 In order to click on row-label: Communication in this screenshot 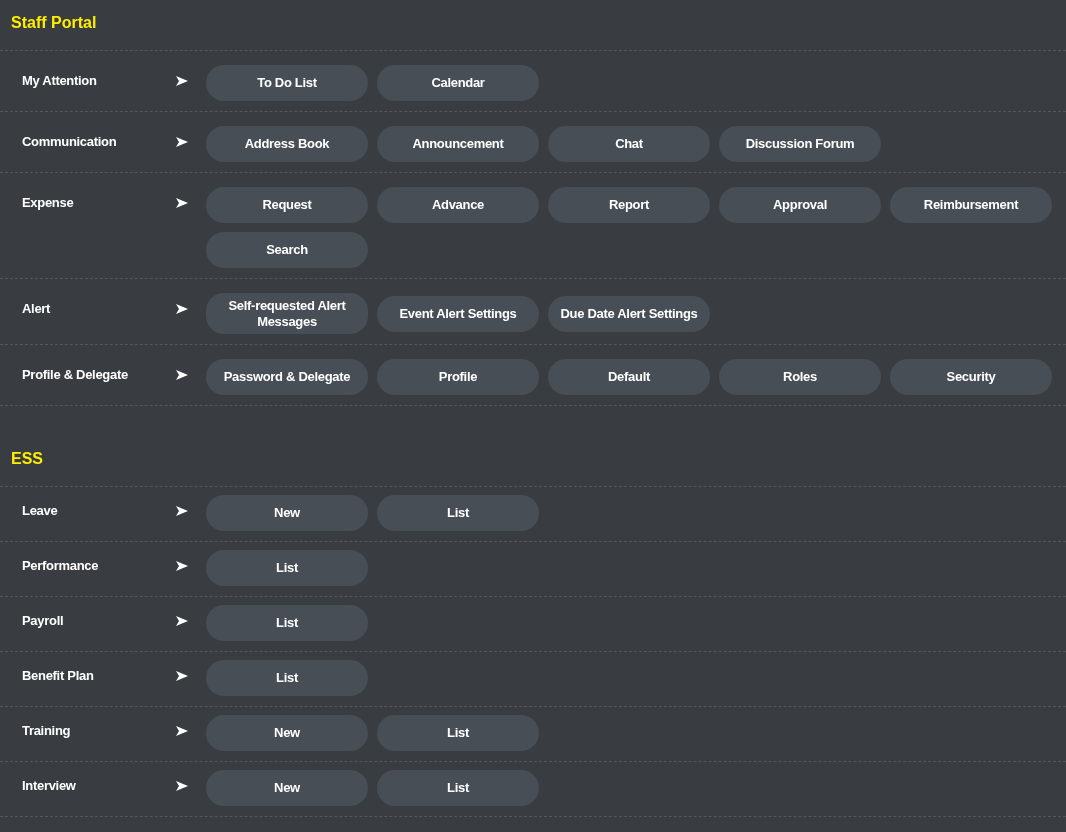, I will do `click(70, 141)`.